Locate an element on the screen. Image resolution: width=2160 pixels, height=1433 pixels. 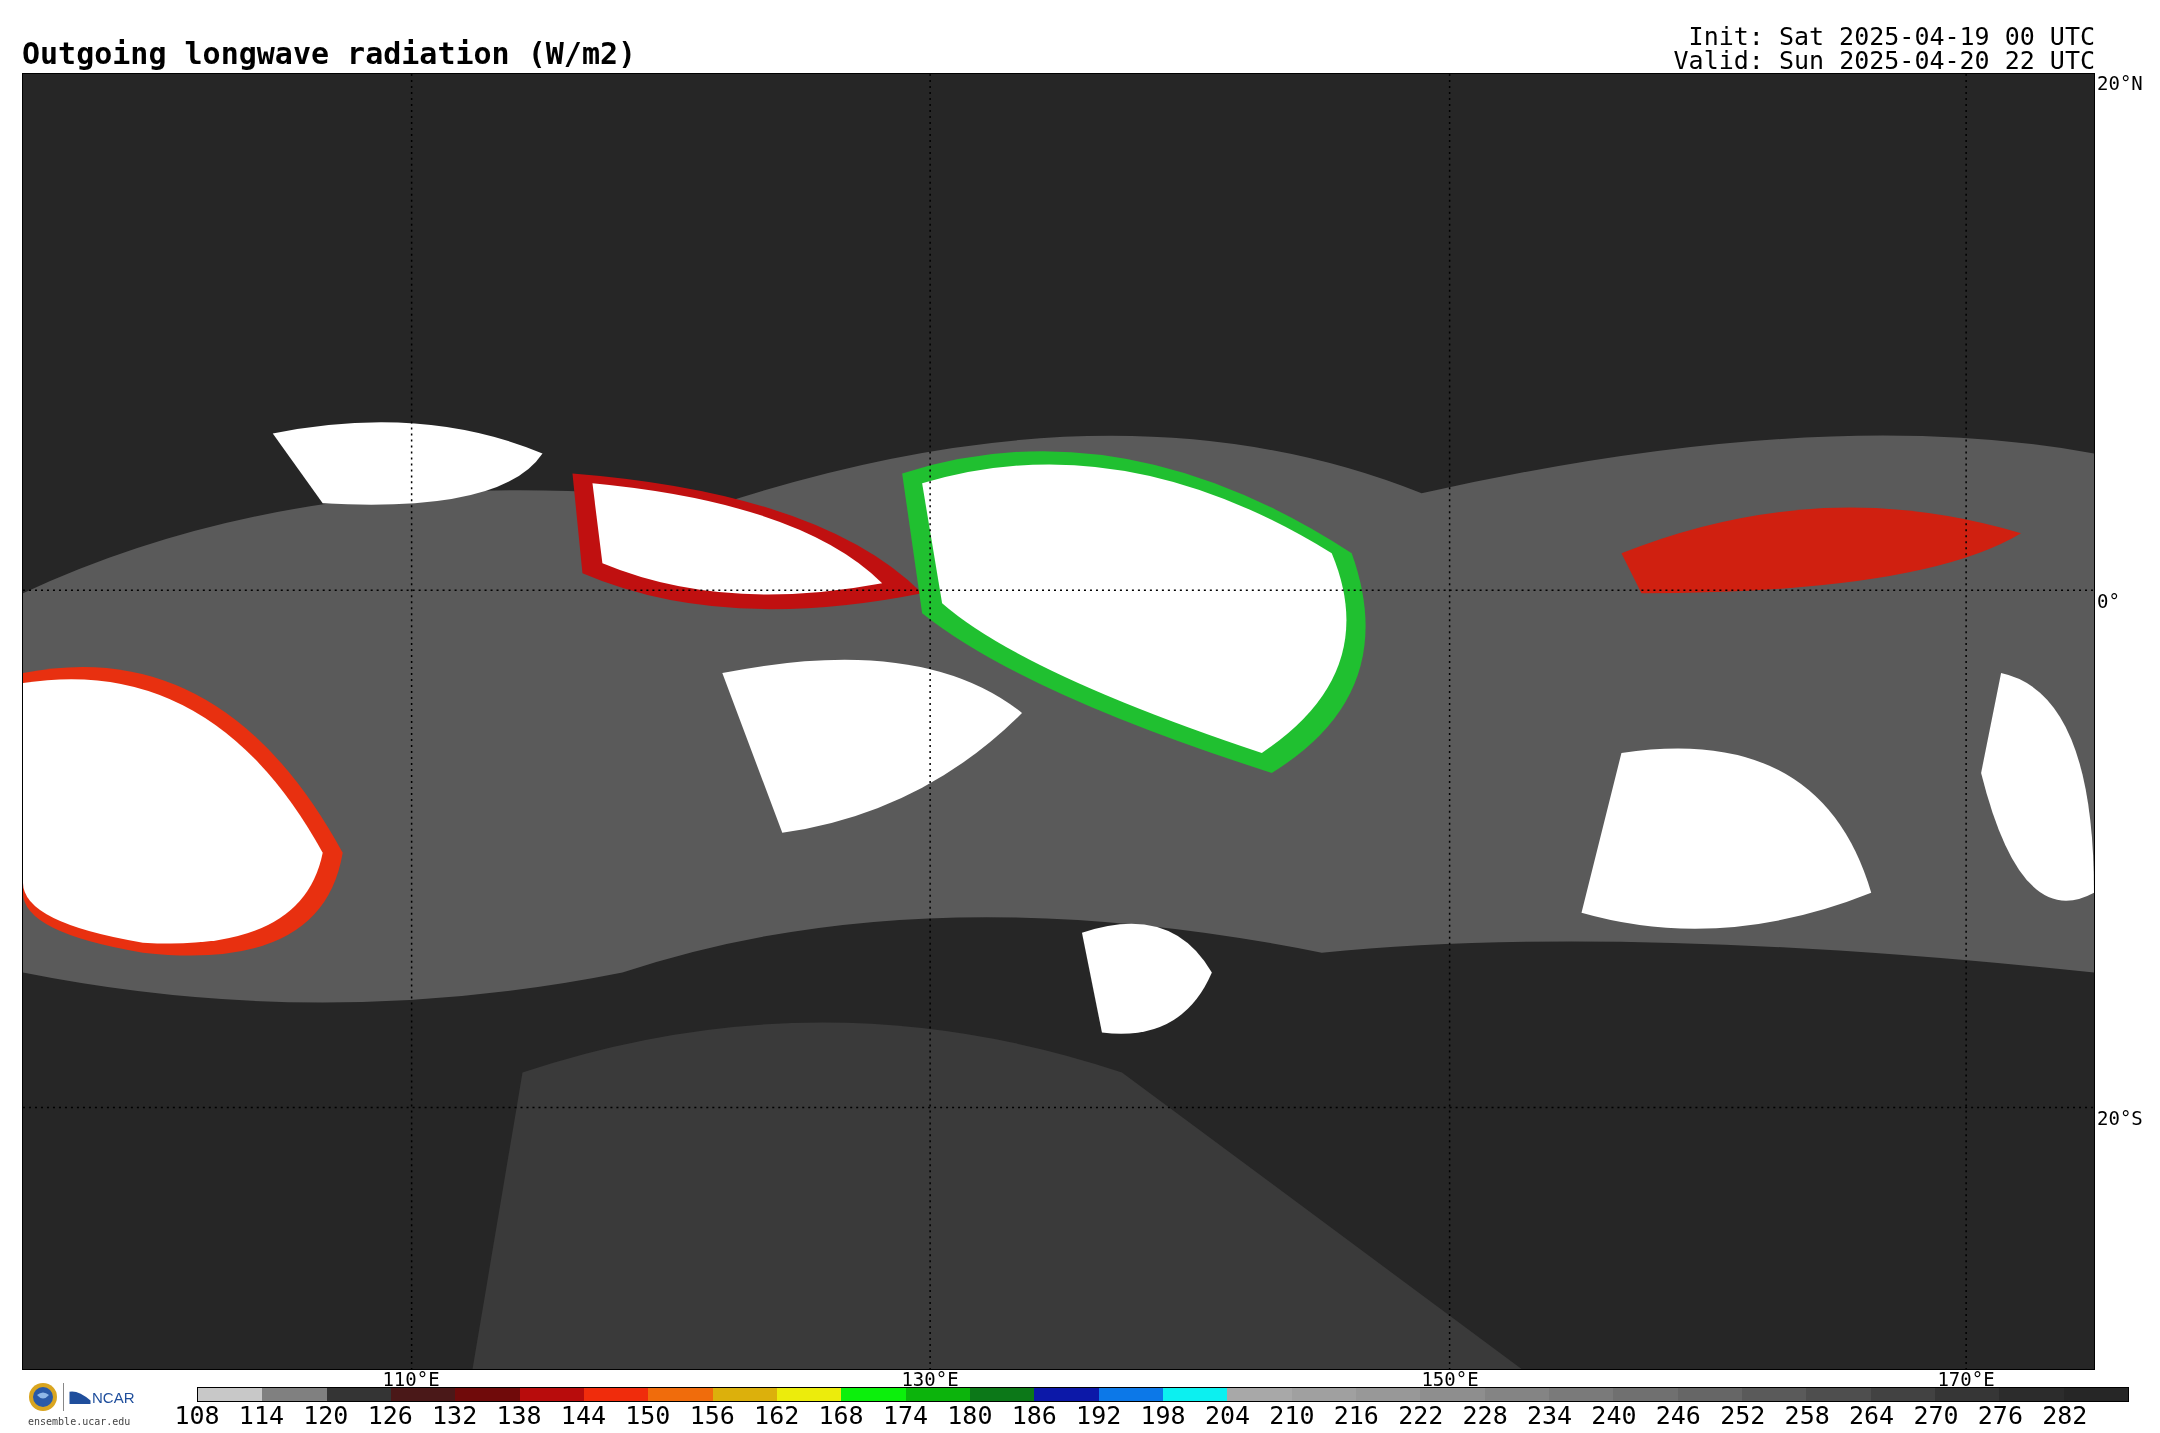
globe-seal-icon is located at coordinates (43, 1397).